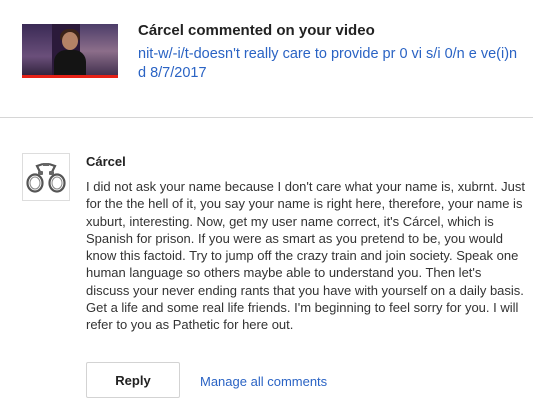 The image size is (533, 405). I want to click on handcuffs-icon, so click(46, 177).